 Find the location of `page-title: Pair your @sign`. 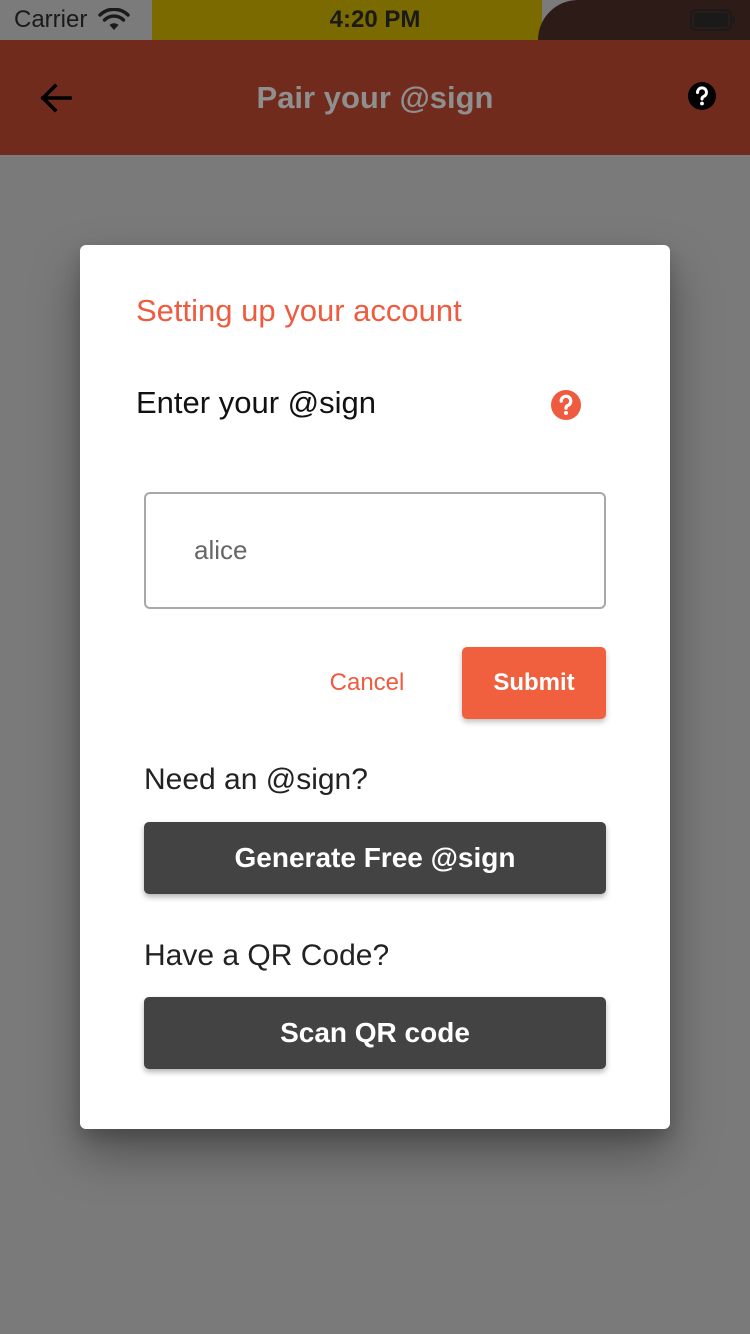

page-title: Pair your @sign is located at coordinates (375, 97).